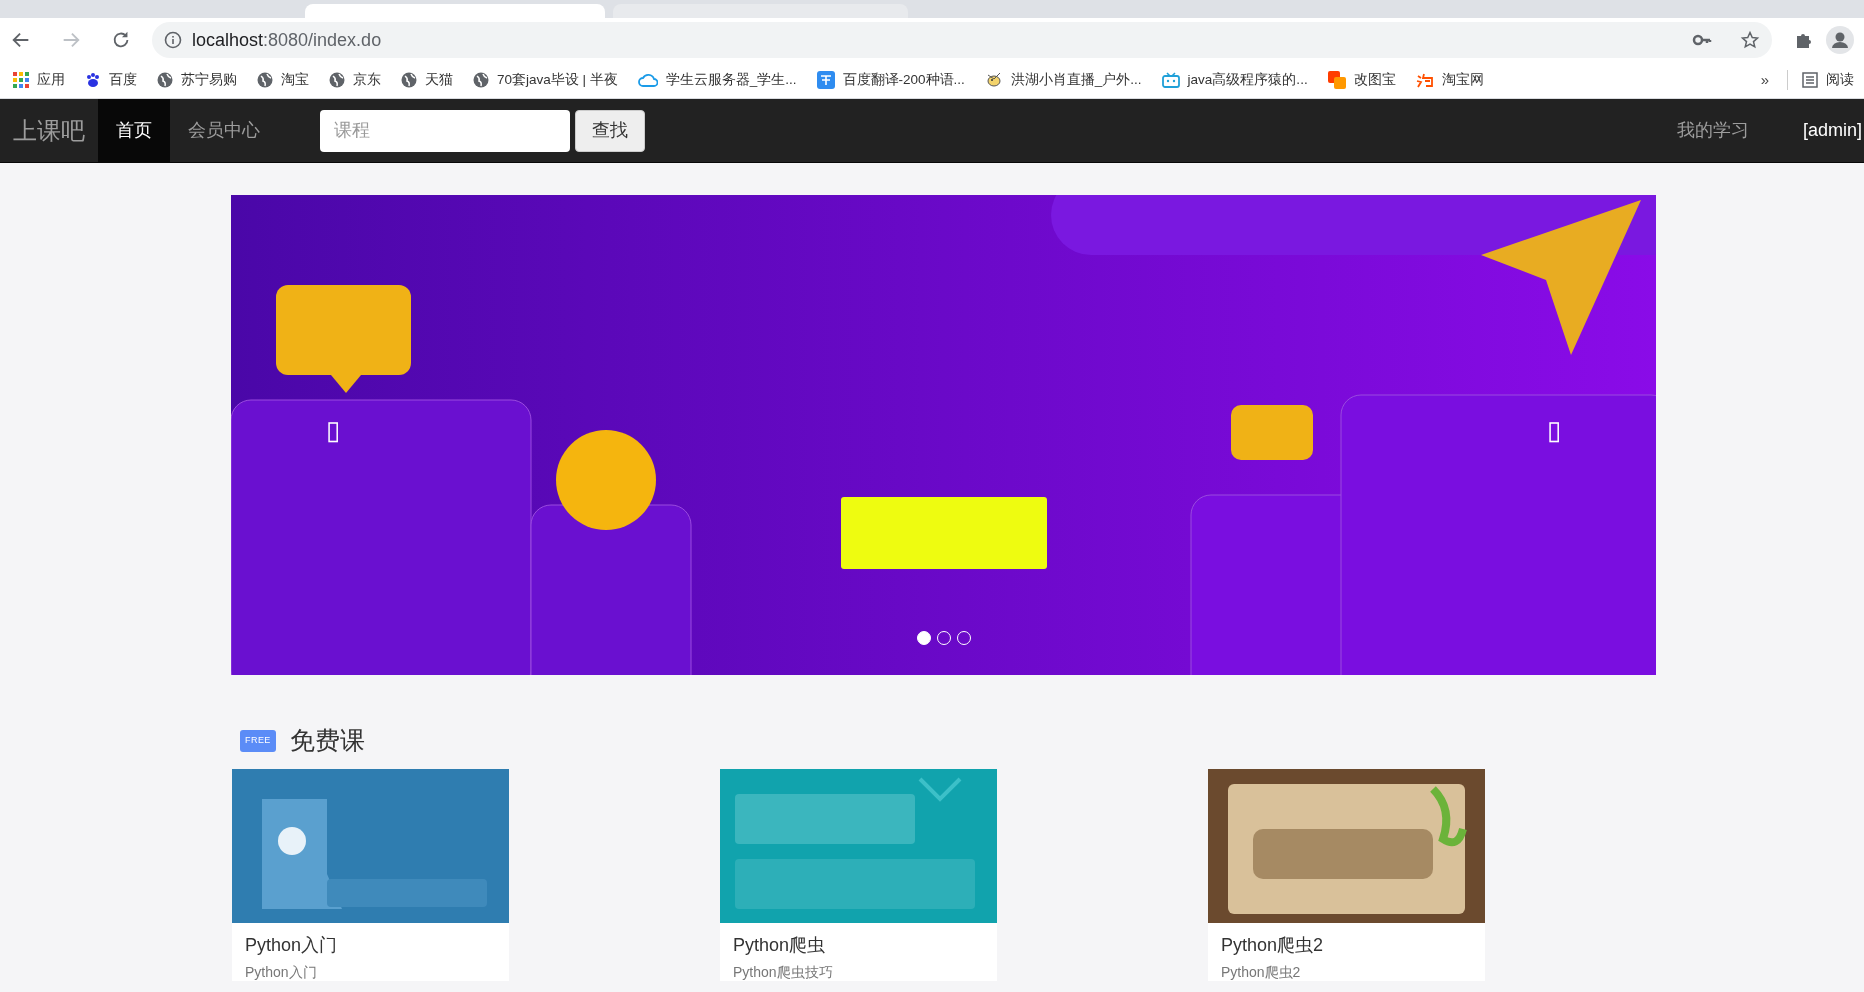 Image resolution: width=1864 pixels, height=992 pixels. I want to click on course-title: Python爬虫2, so click(1272, 945).